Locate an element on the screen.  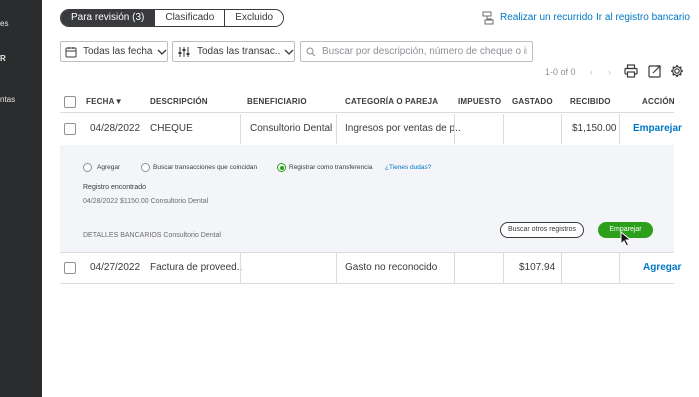
radio-find-match-label: Buscar transacciones que coincidan is located at coordinates (205, 167).